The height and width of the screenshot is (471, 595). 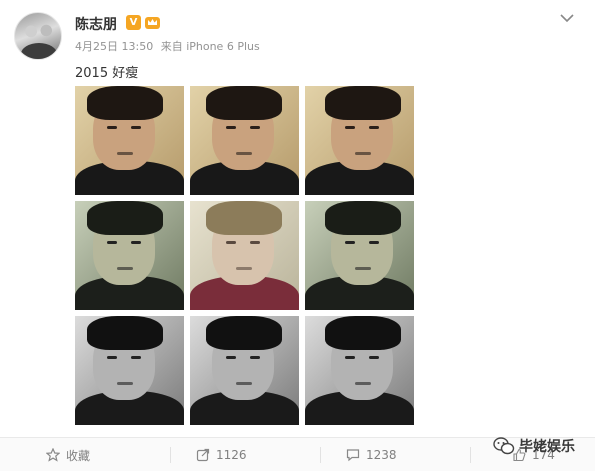 I want to click on watermark: 毕姥娱乐, so click(x=534, y=446).